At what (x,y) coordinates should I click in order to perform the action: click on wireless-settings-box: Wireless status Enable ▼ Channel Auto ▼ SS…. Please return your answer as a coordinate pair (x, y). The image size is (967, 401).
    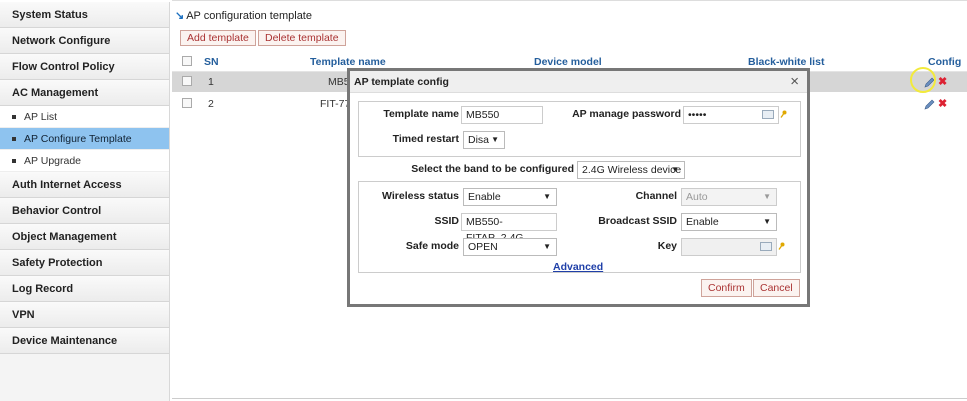
    Looking at the image, I should click on (579, 227).